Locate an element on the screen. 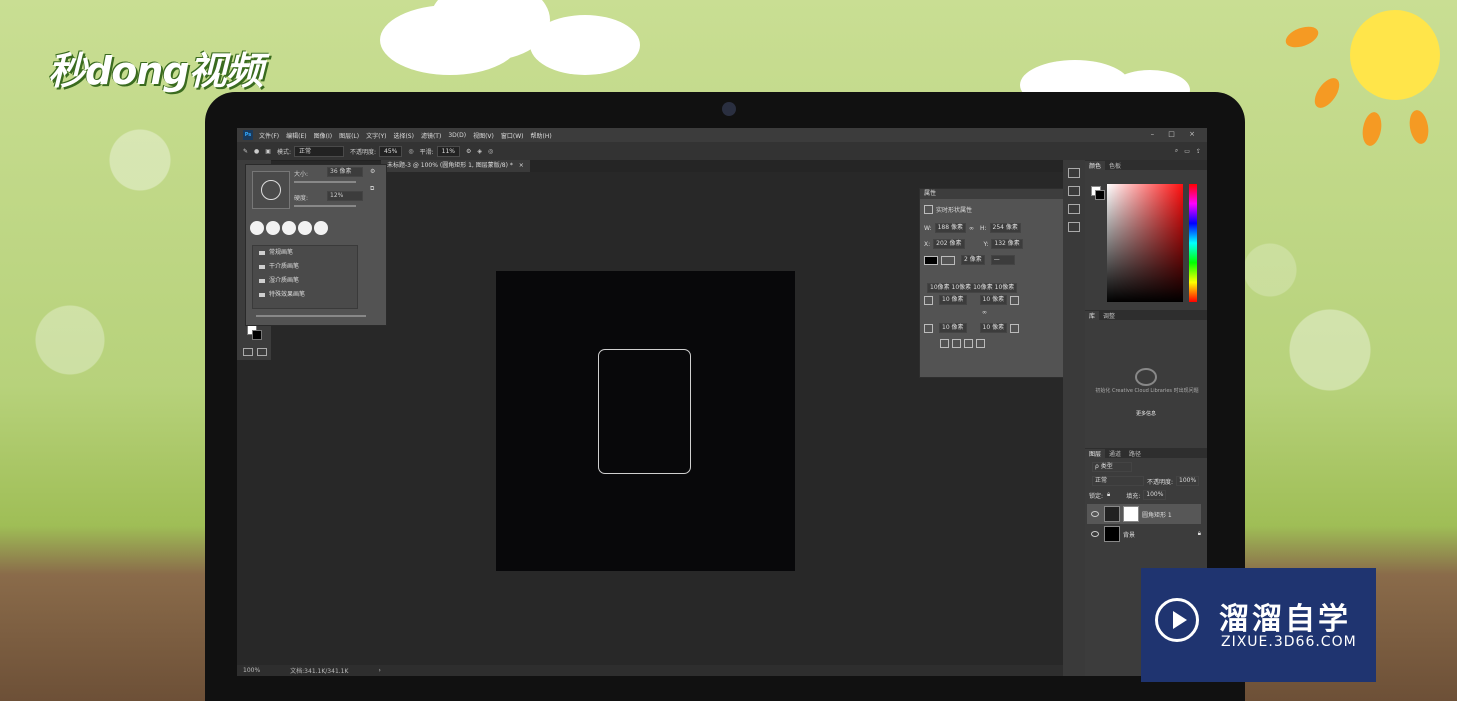 Image resolution: width=1457 pixels, height=701 pixels. document-tab: 未标题-3 @ 100% (圆角矩形 1, 图层蒙版/8) * × is located at coordinates (455, 166).